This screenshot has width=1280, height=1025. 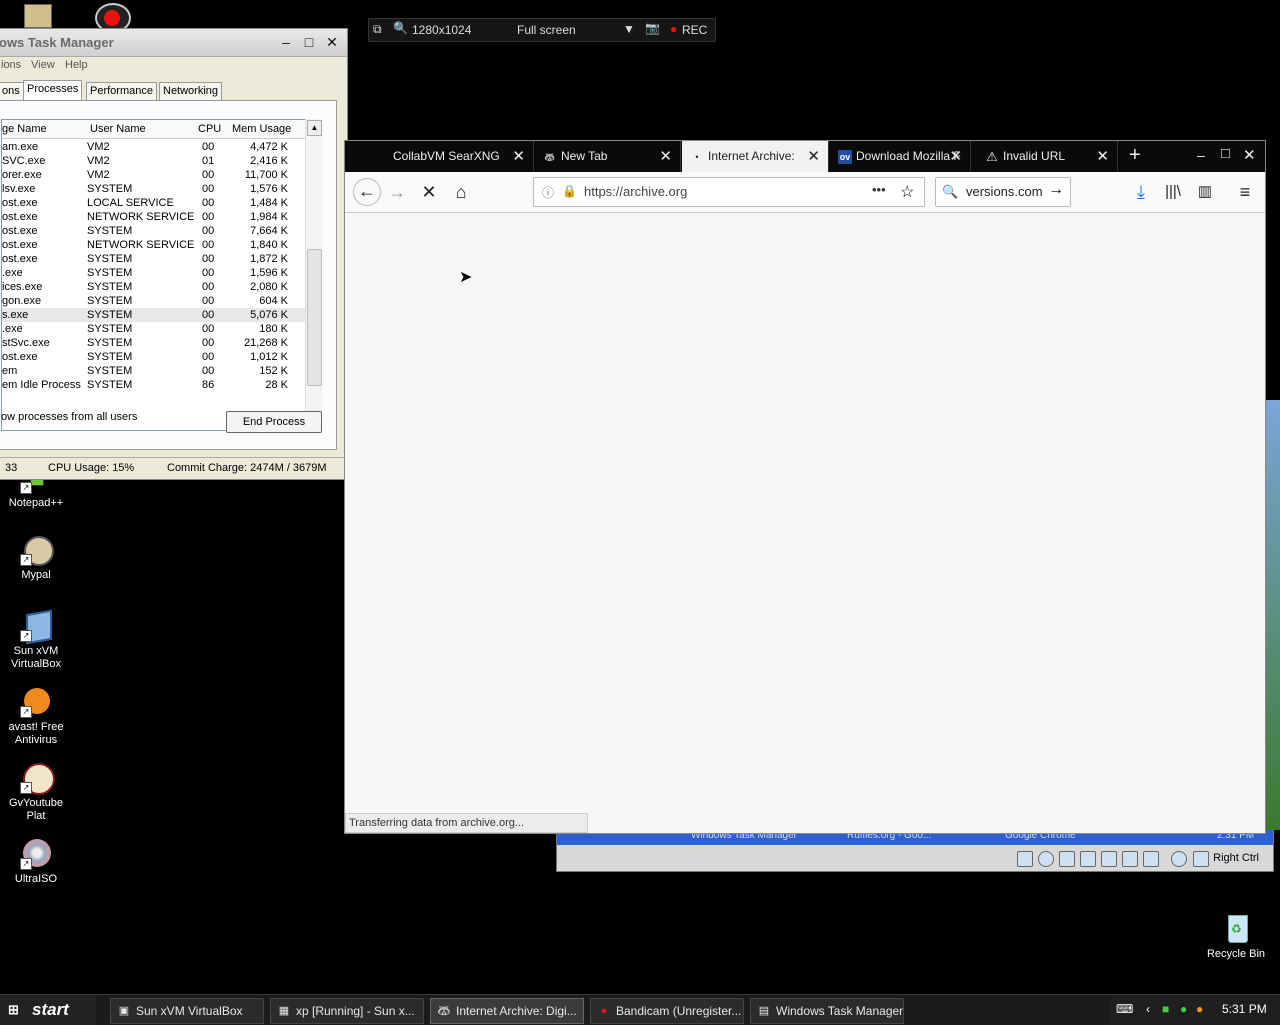 I want to click on search-go-icon: →, so click(x=1056, y=190).